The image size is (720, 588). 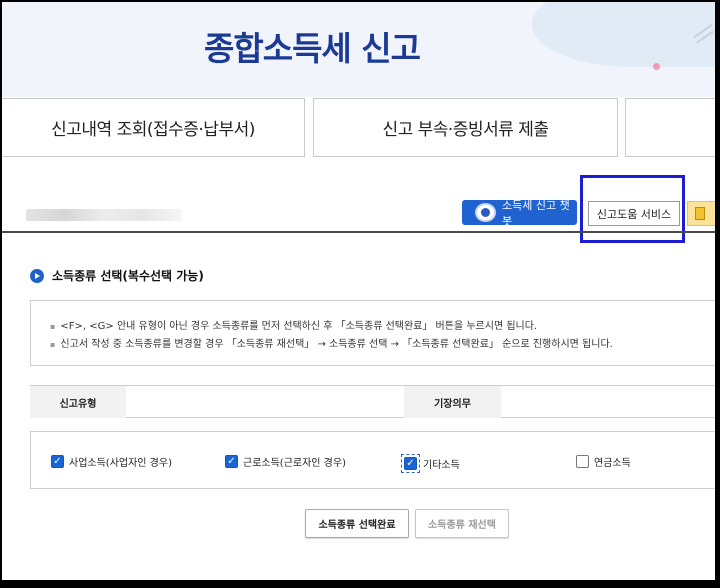 I want to click on tab-filing-history: 신고내역 조회(접수증·납부서), so click(x=153, y=127).